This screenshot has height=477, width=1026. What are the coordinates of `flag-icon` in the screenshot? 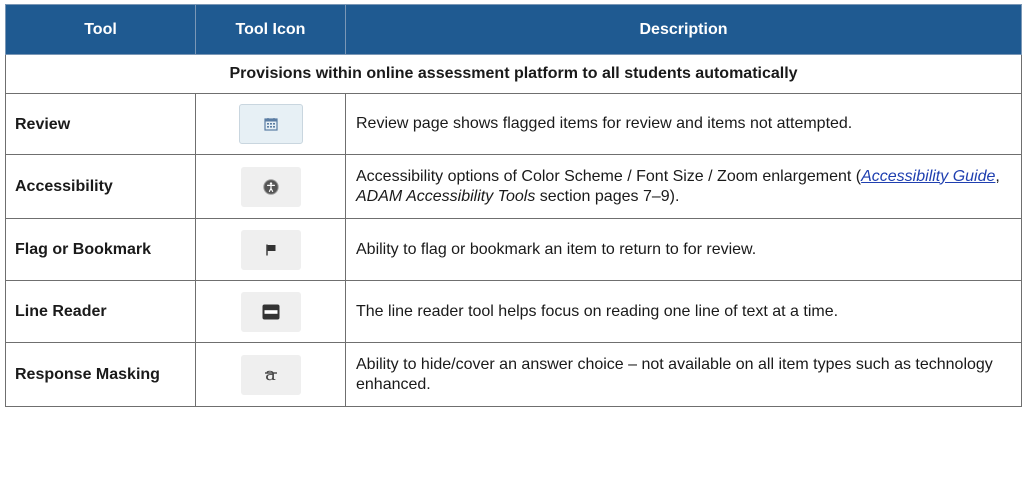 It's located at (270, 249).